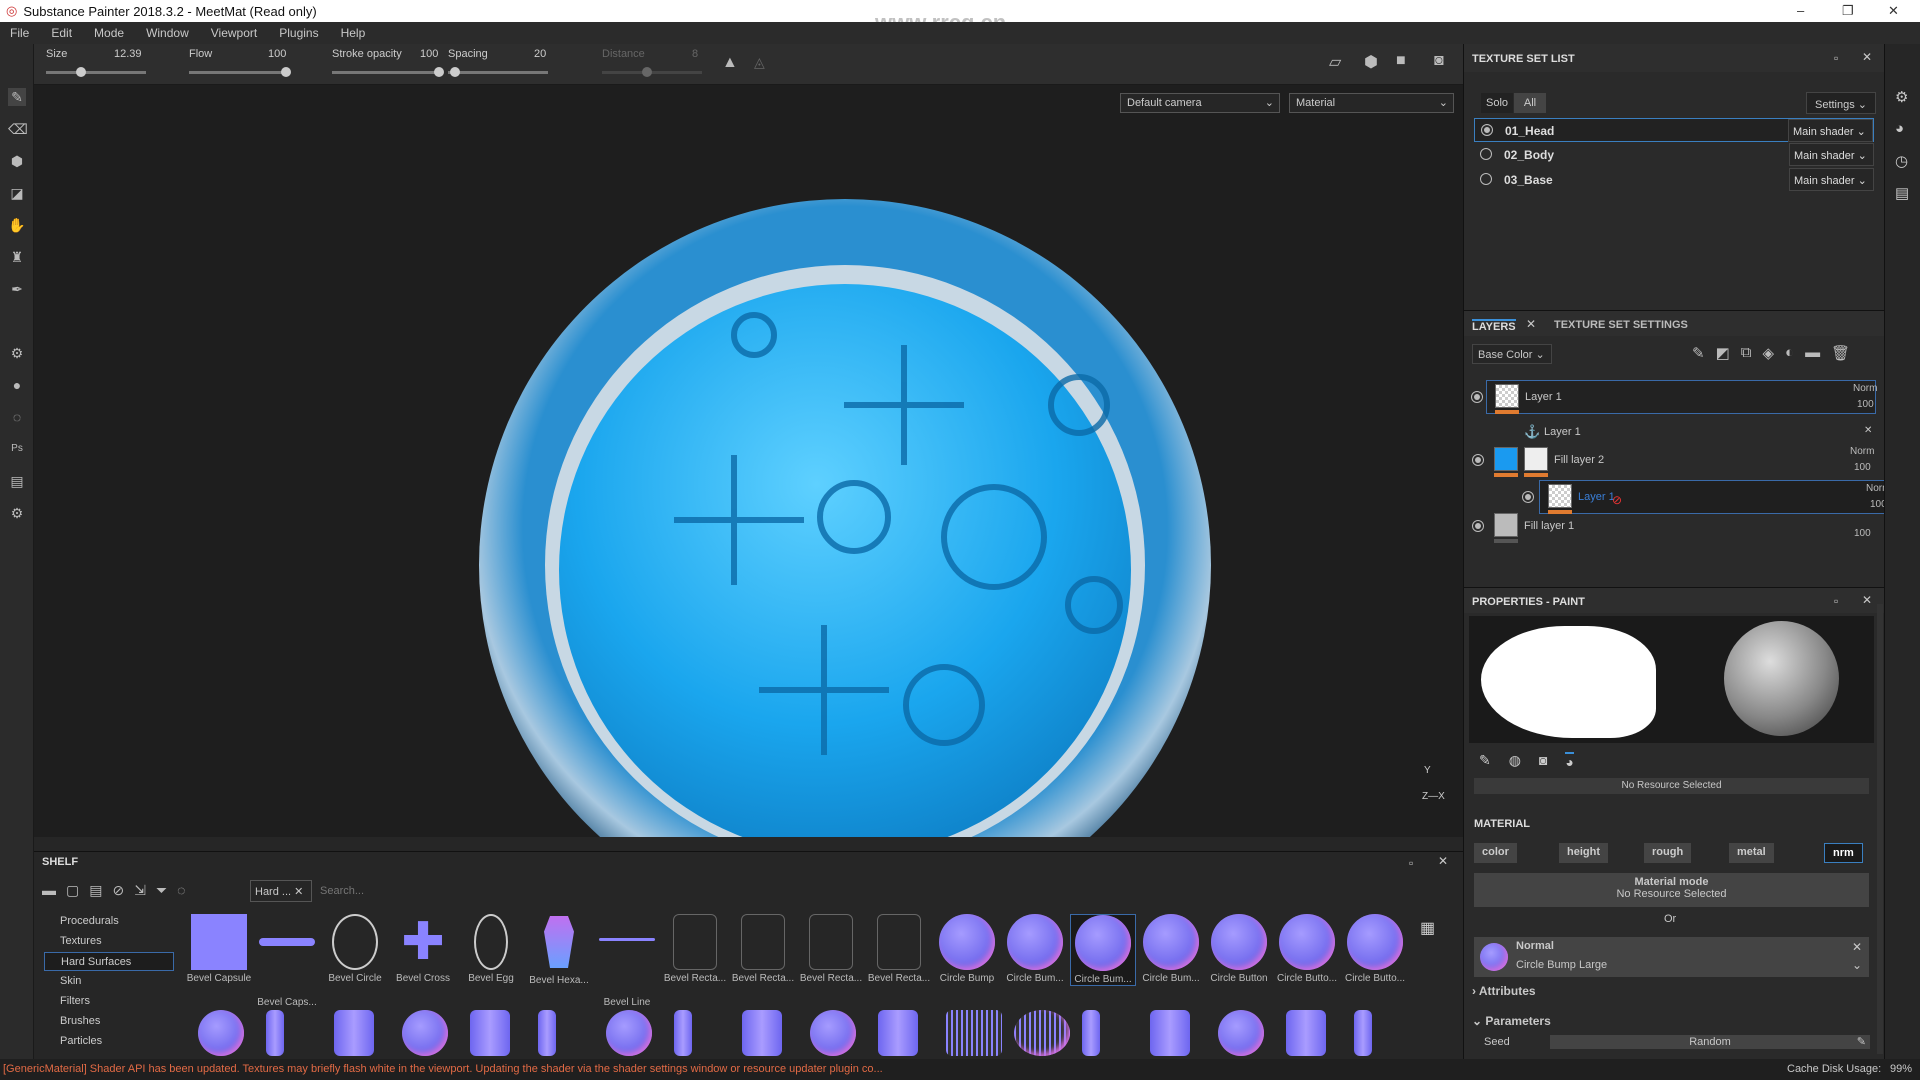  I want to click on shelf-category: Skin, so click(109, 981).